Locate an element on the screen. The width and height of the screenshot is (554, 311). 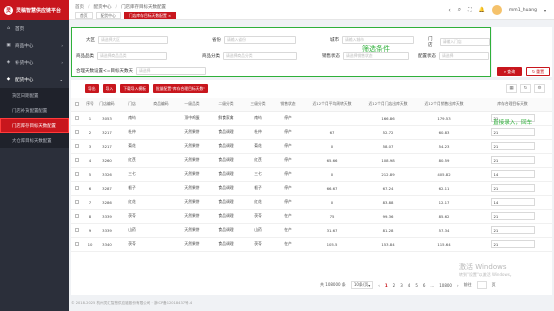
table-cell: 1 is located at coordinates (90, 118).